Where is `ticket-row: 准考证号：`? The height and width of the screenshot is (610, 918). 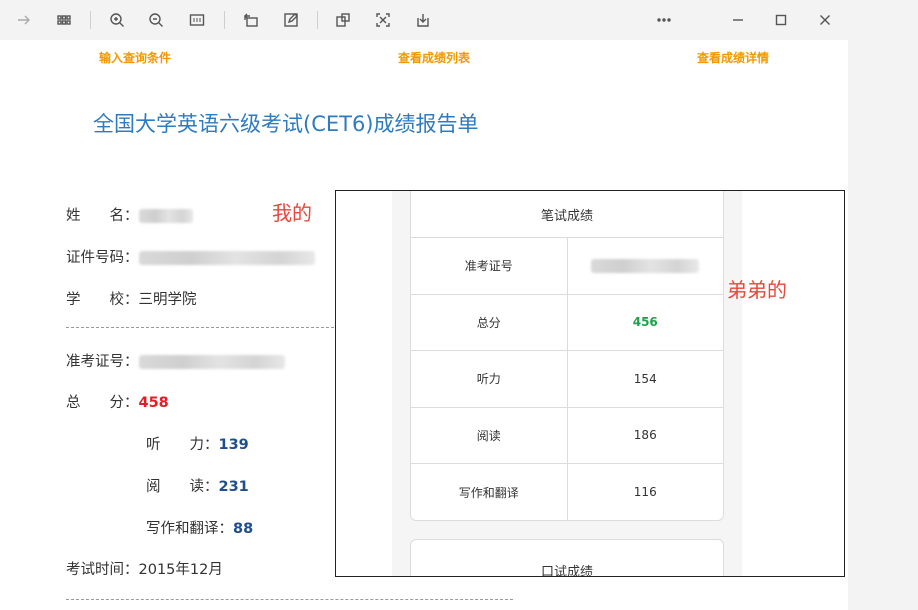 ticket-row: 准考证号： is located at coordinates (175, 360).